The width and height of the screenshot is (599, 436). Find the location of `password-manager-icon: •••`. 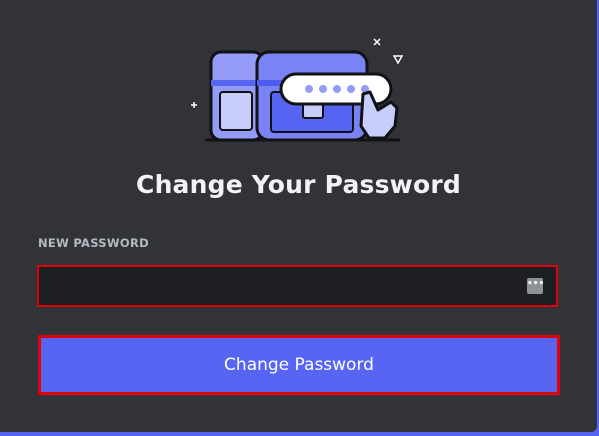

password-manager-icon: ••• is located at coordinates (535, 286).